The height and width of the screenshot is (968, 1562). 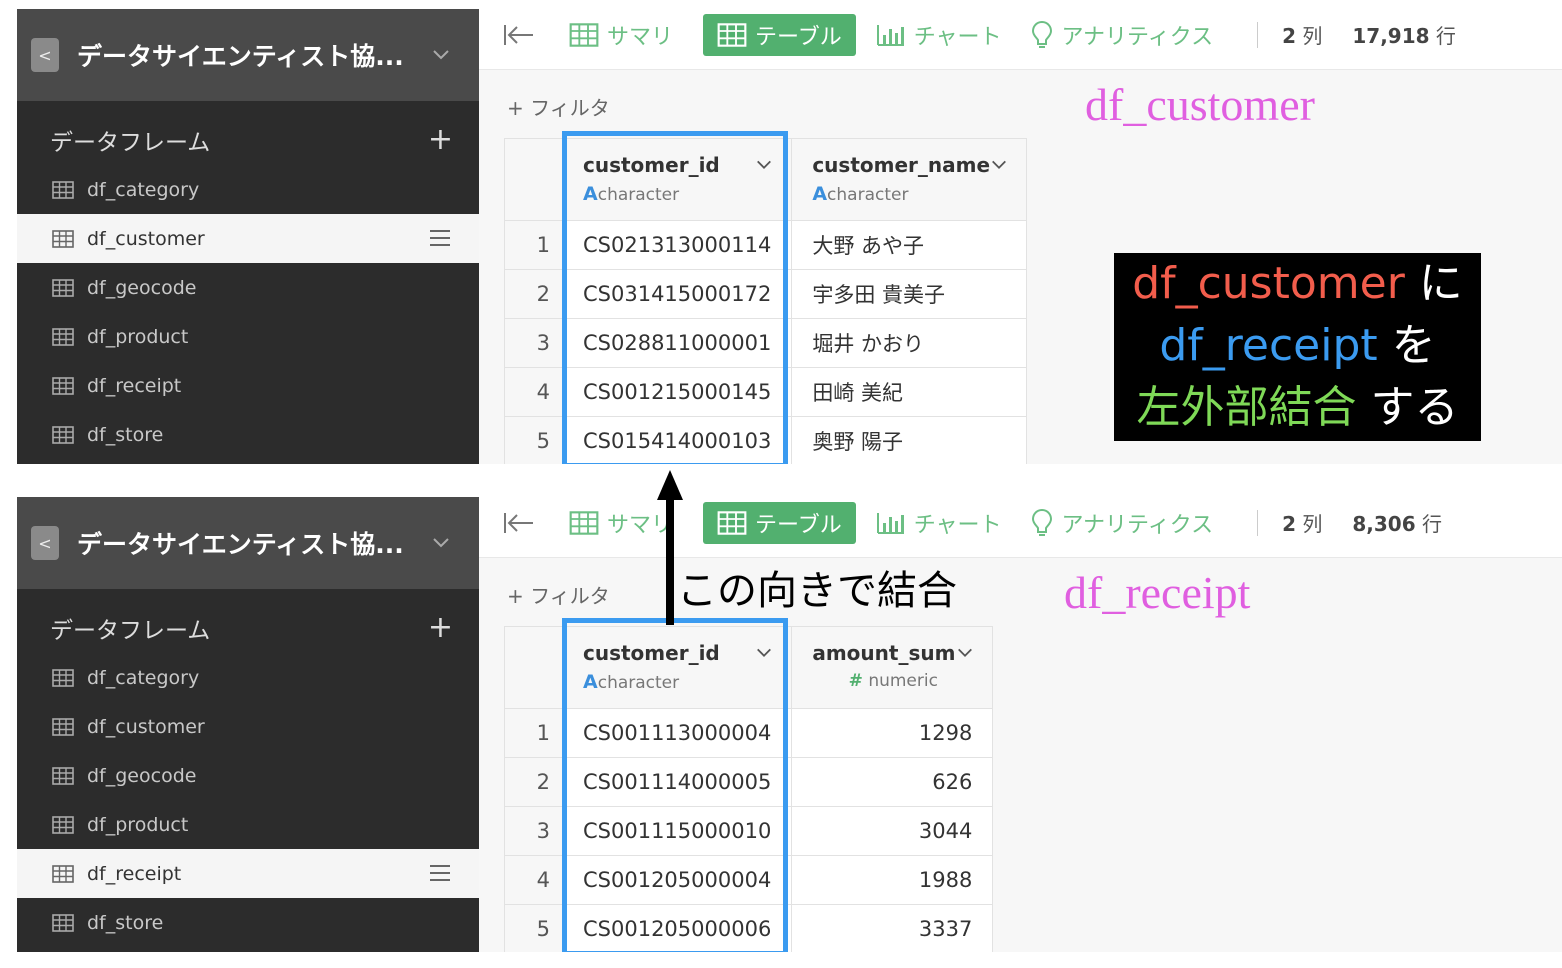 What do you see at coordinates (640, 37) in the screenshot?
I see `tab-summary-label: サマリ` at bounding box center [640, 37].